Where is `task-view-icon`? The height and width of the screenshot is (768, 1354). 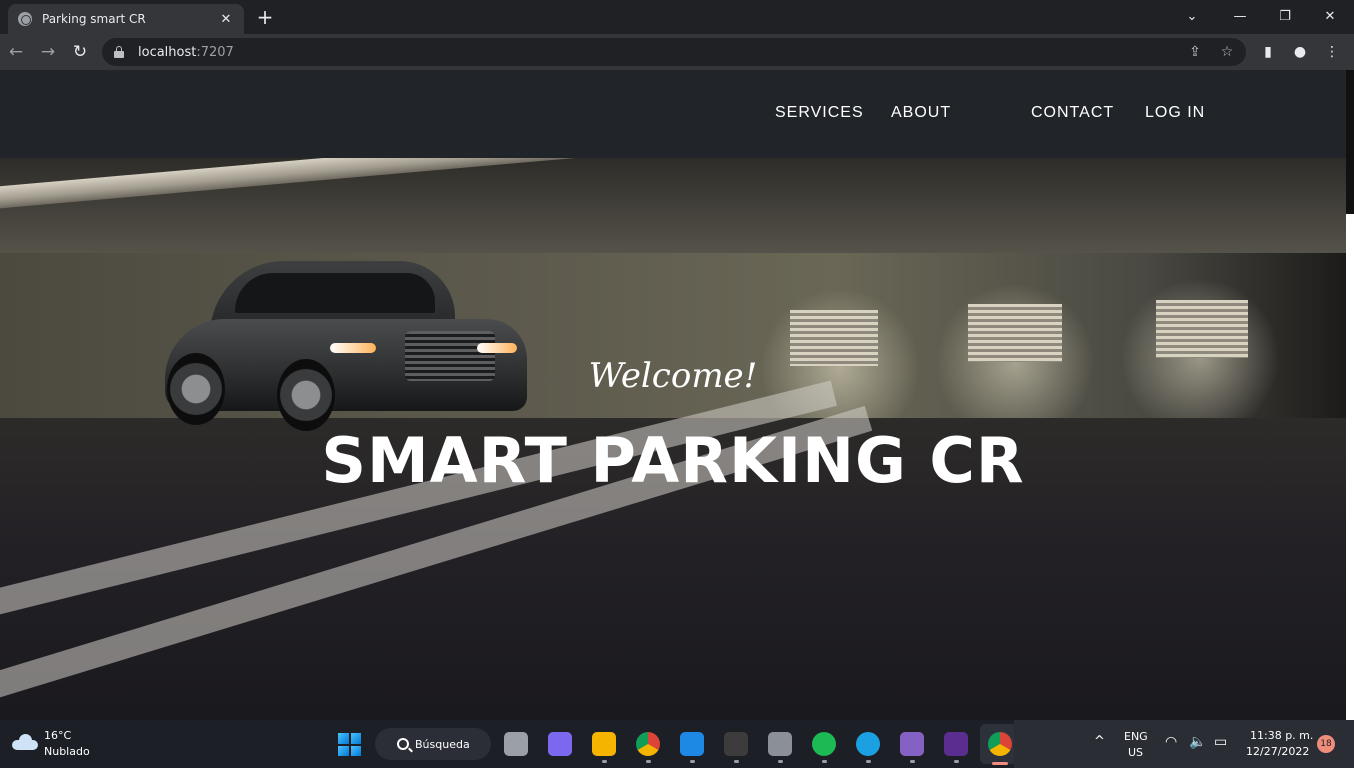
task-view-icon is located at coordinates (516, 744).